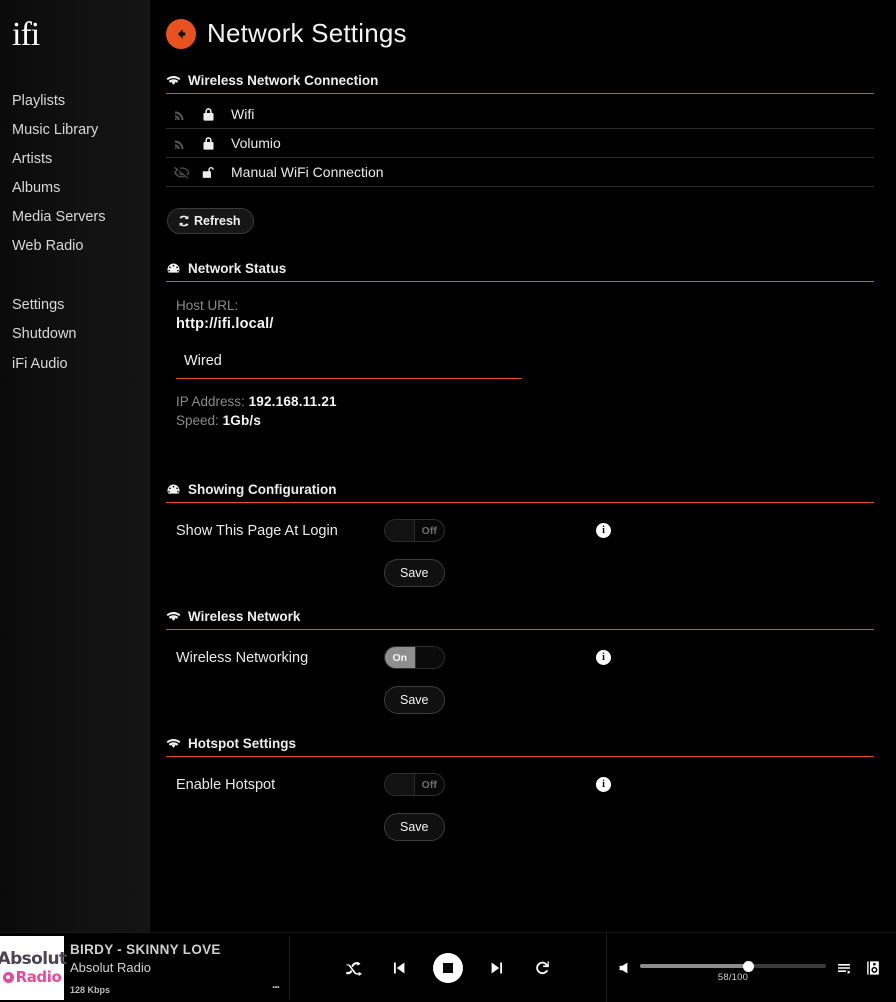  I want to click on eye-slash-icon, so click(182, 172).